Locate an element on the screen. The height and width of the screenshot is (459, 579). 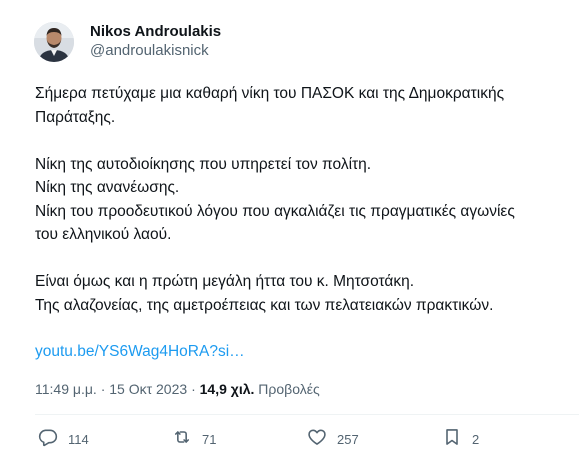
like-count: 257 is located at coordinates (348, 439).